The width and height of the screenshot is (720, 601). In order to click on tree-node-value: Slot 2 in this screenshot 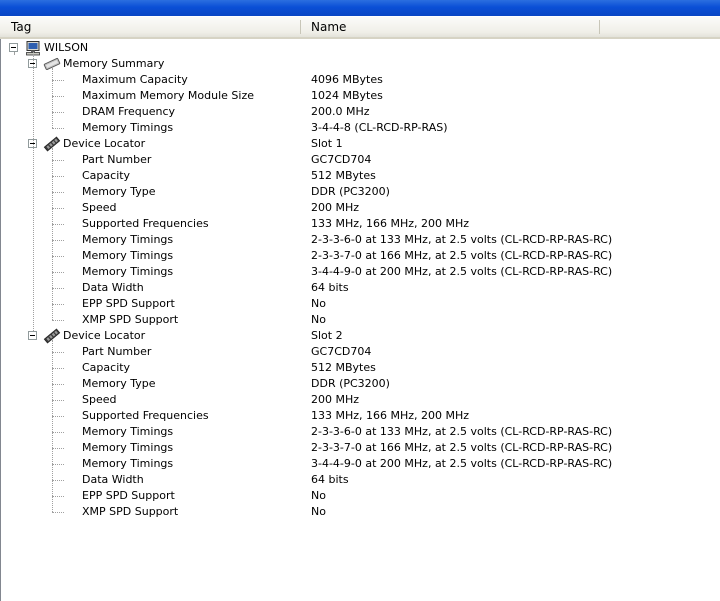, I will do `click(327, 335)`.